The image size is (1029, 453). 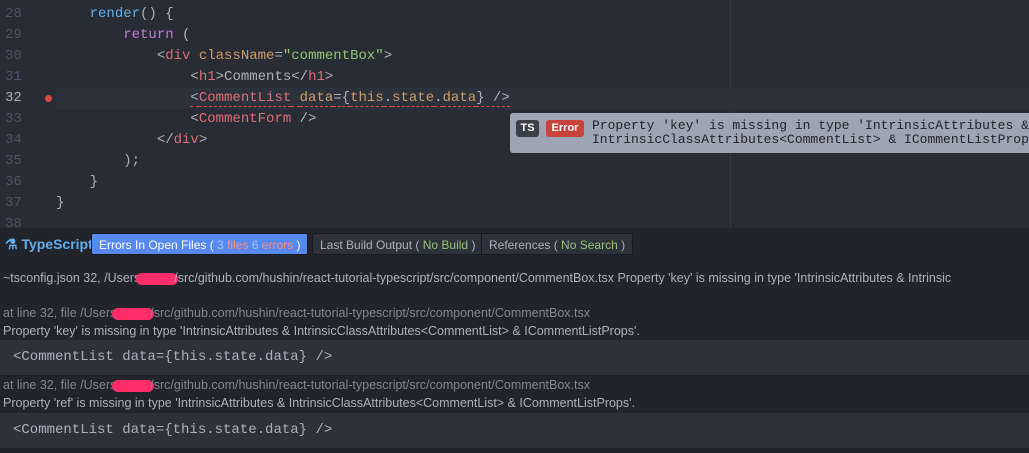 I want to click on code-token: >Comments</, so click(x=262, y=77).